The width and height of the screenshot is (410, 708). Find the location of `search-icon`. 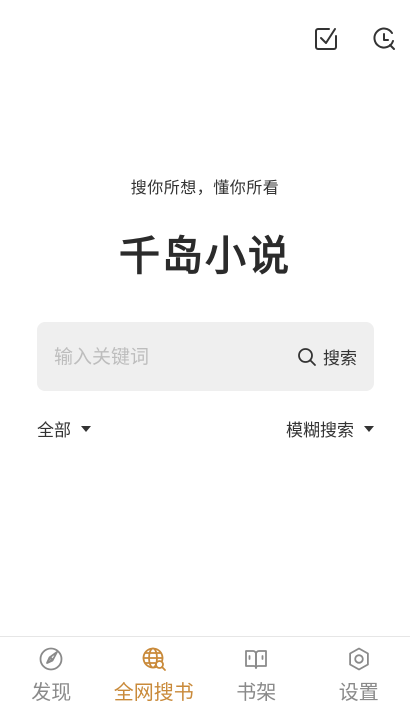

search-icon is located at coordinates (307, 357).